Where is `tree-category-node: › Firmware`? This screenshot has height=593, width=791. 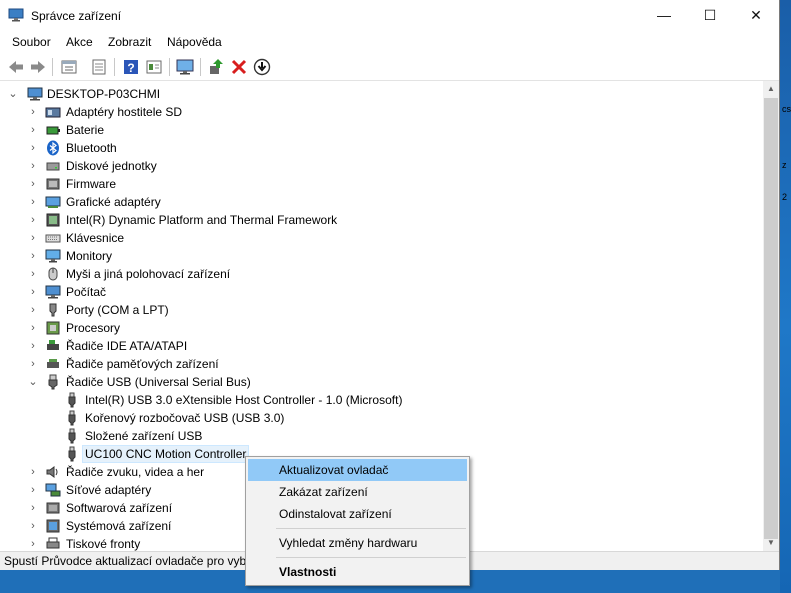 tree-category-node: › Firmware is located at coordinates (381, 184).